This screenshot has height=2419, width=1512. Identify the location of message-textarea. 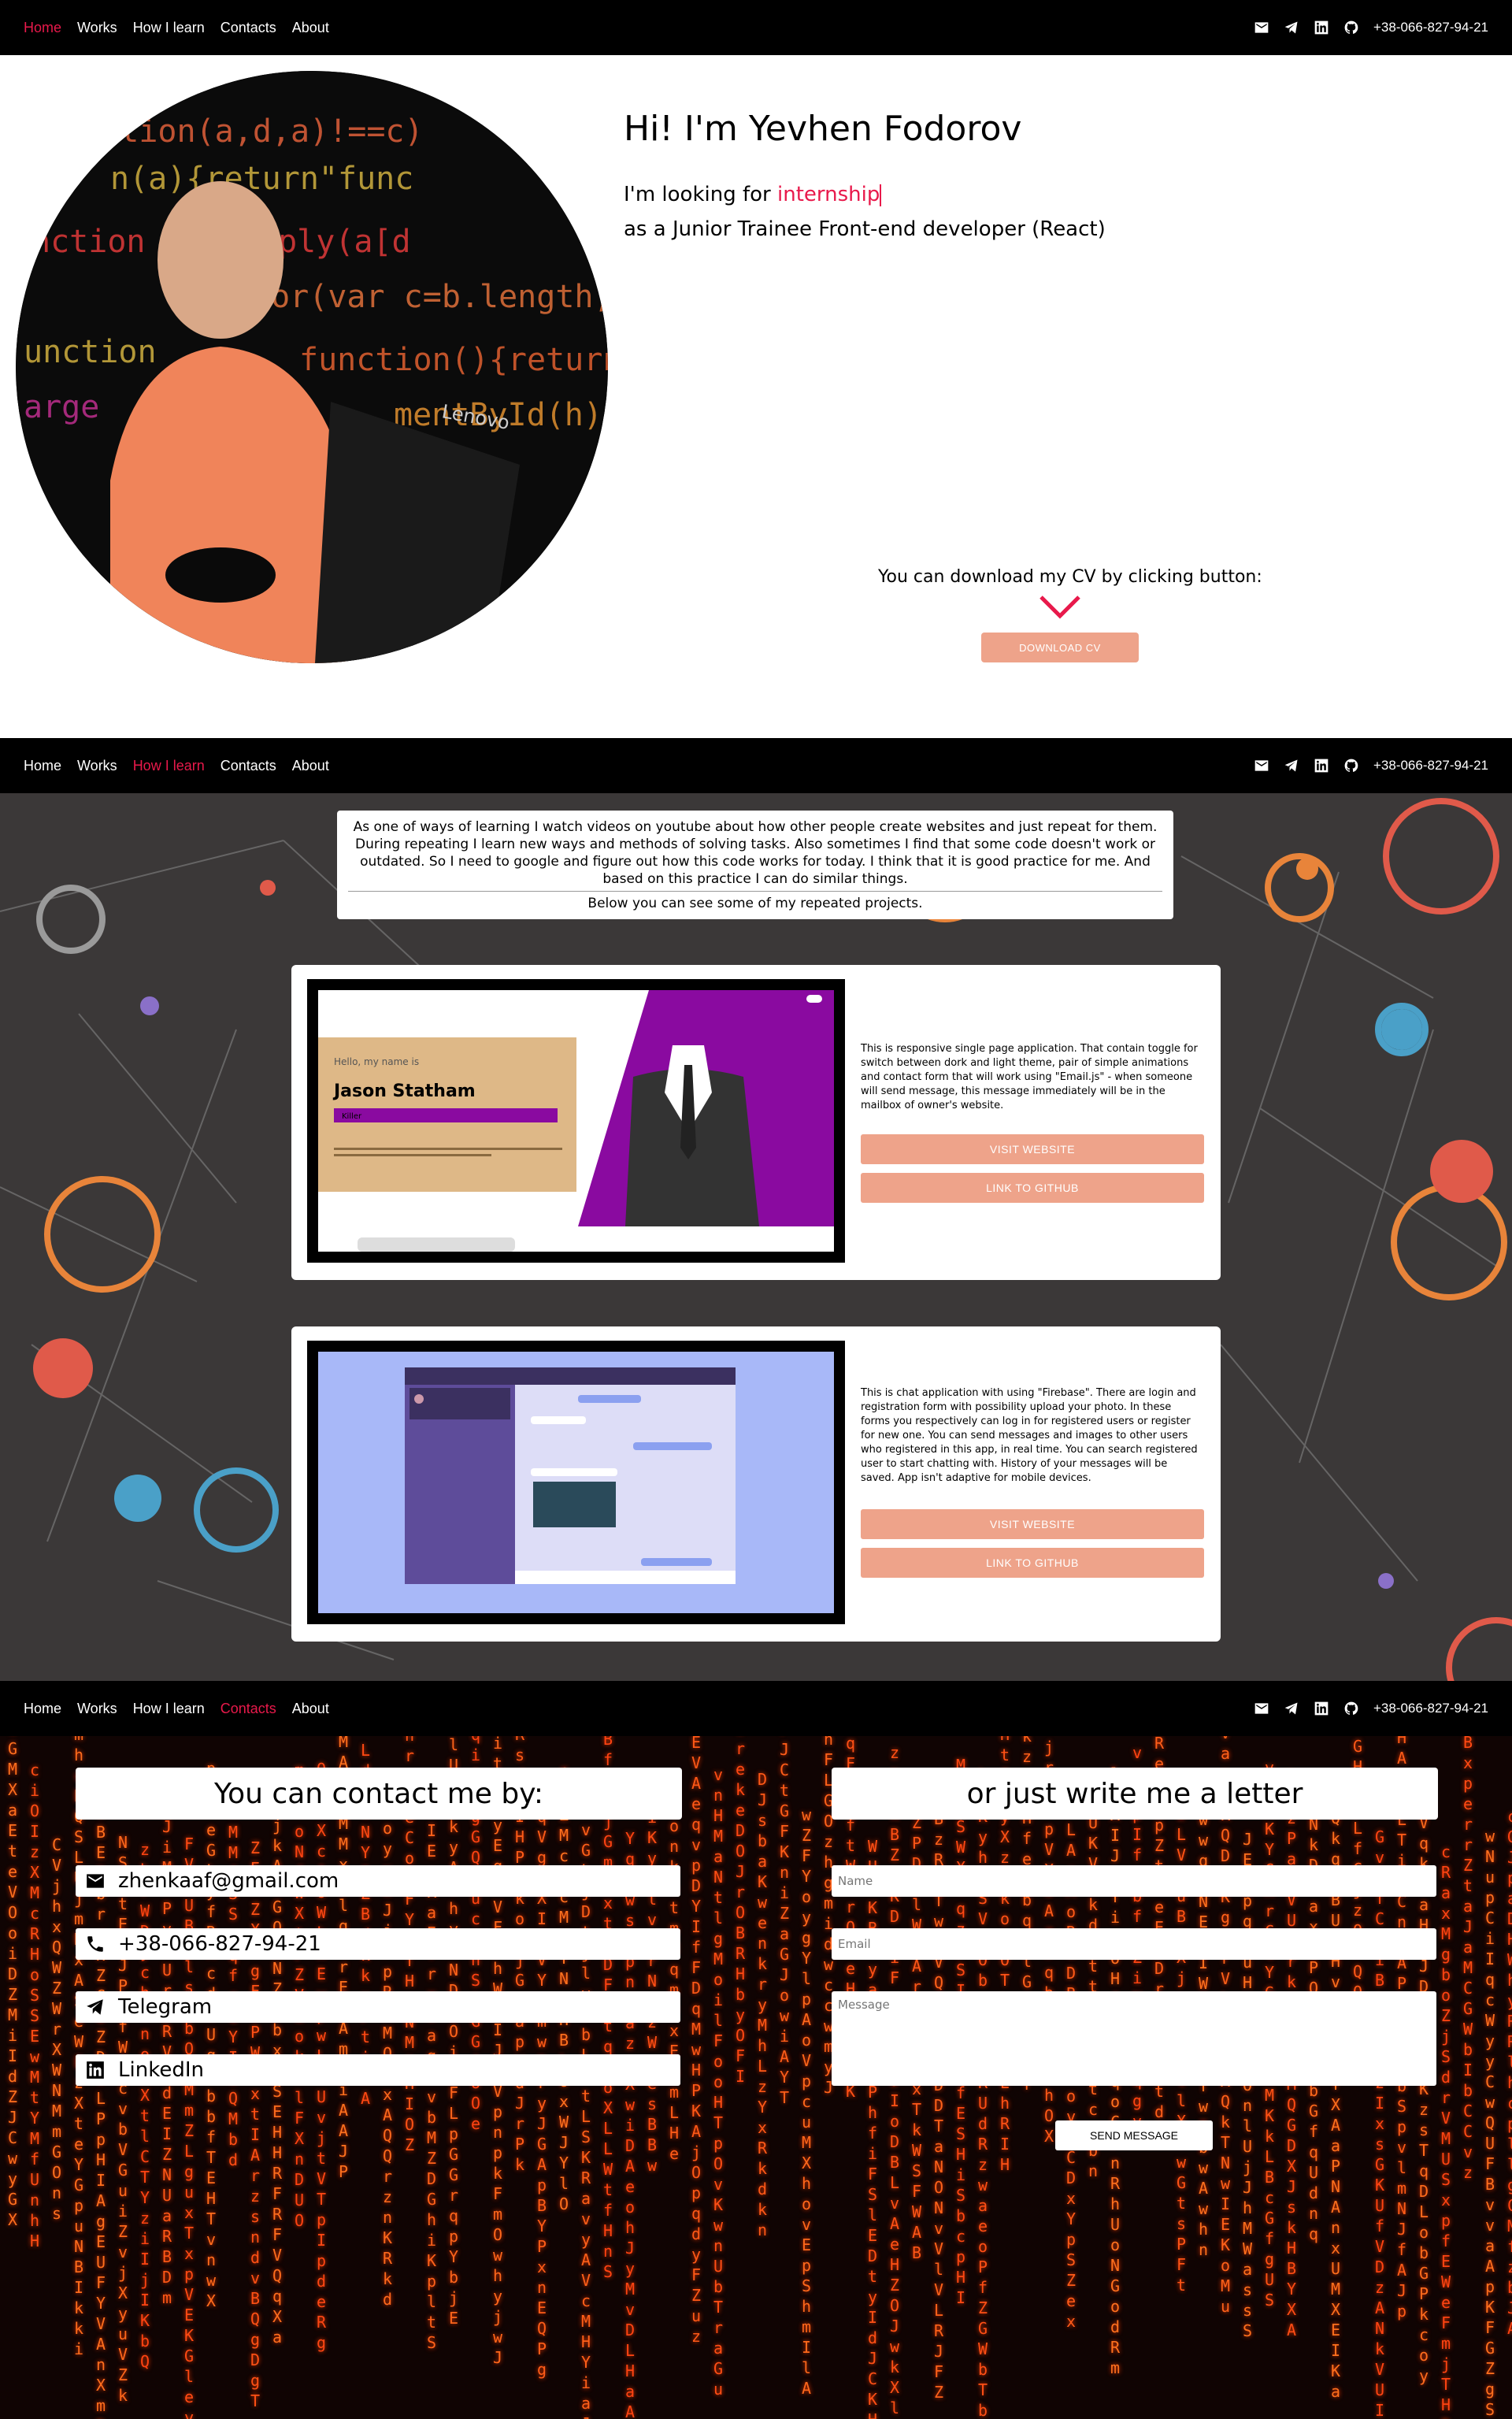
(1134, 2038).